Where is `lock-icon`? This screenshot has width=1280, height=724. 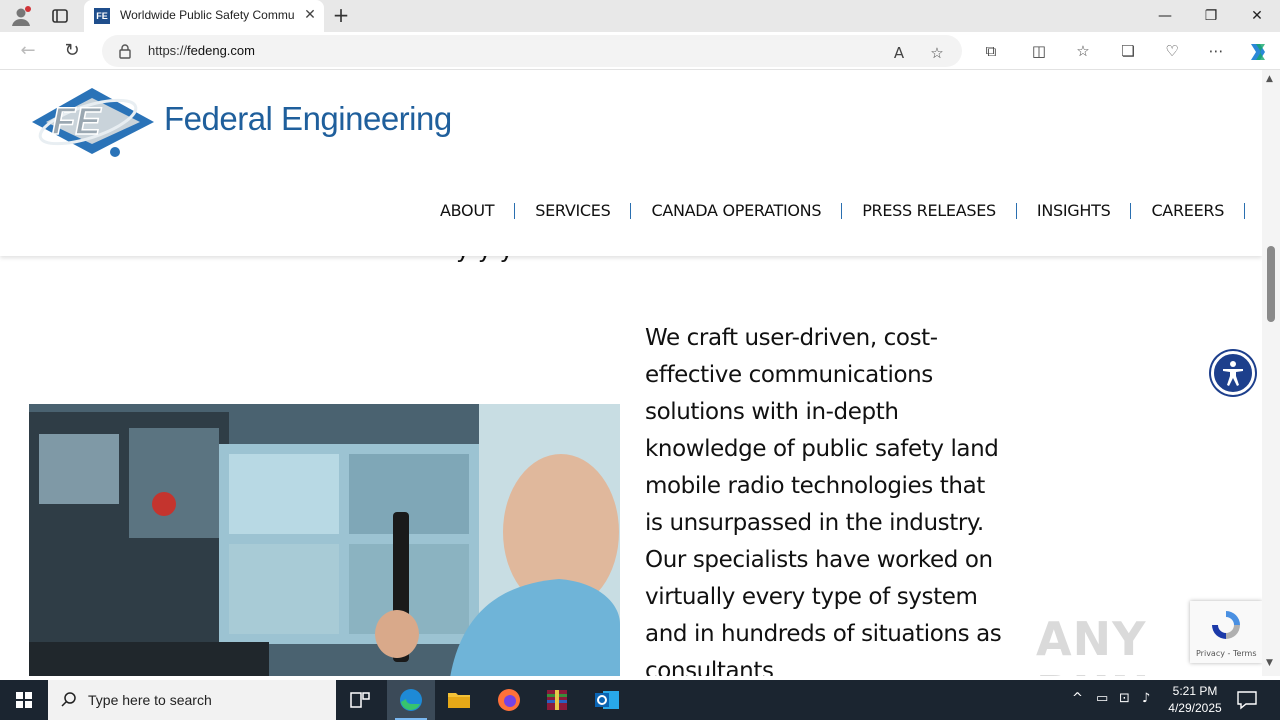 lock-icon is located at coordinates (125, 51).